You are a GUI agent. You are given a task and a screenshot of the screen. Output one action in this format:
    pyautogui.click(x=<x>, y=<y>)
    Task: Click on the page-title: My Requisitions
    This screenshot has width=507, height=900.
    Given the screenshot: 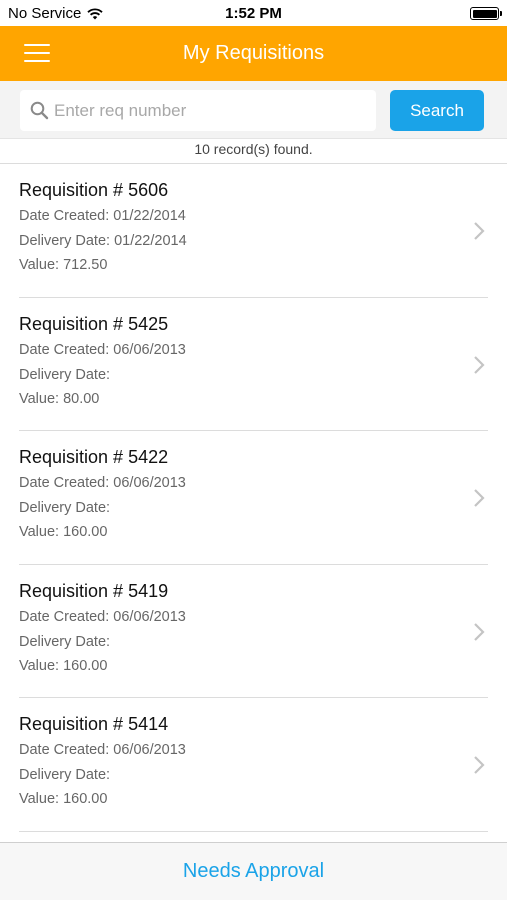 What is the action you would take?
    pyautogui.click(x=253, y=53)
    